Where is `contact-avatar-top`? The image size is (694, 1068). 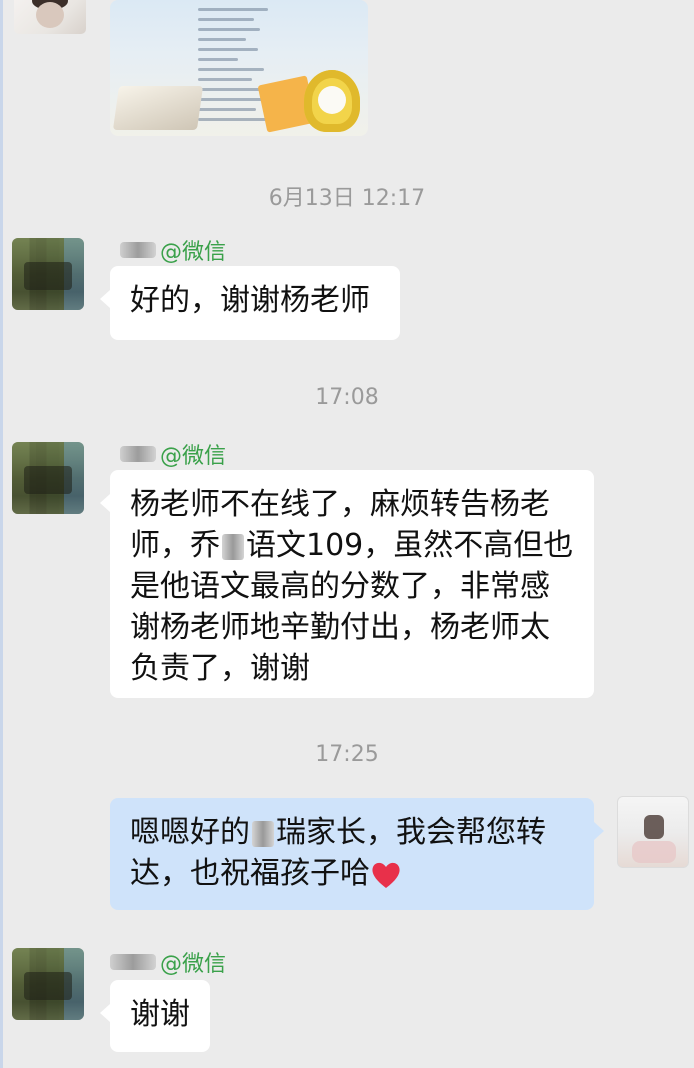
contact-avatar-top is located at coordinates (50, 17).